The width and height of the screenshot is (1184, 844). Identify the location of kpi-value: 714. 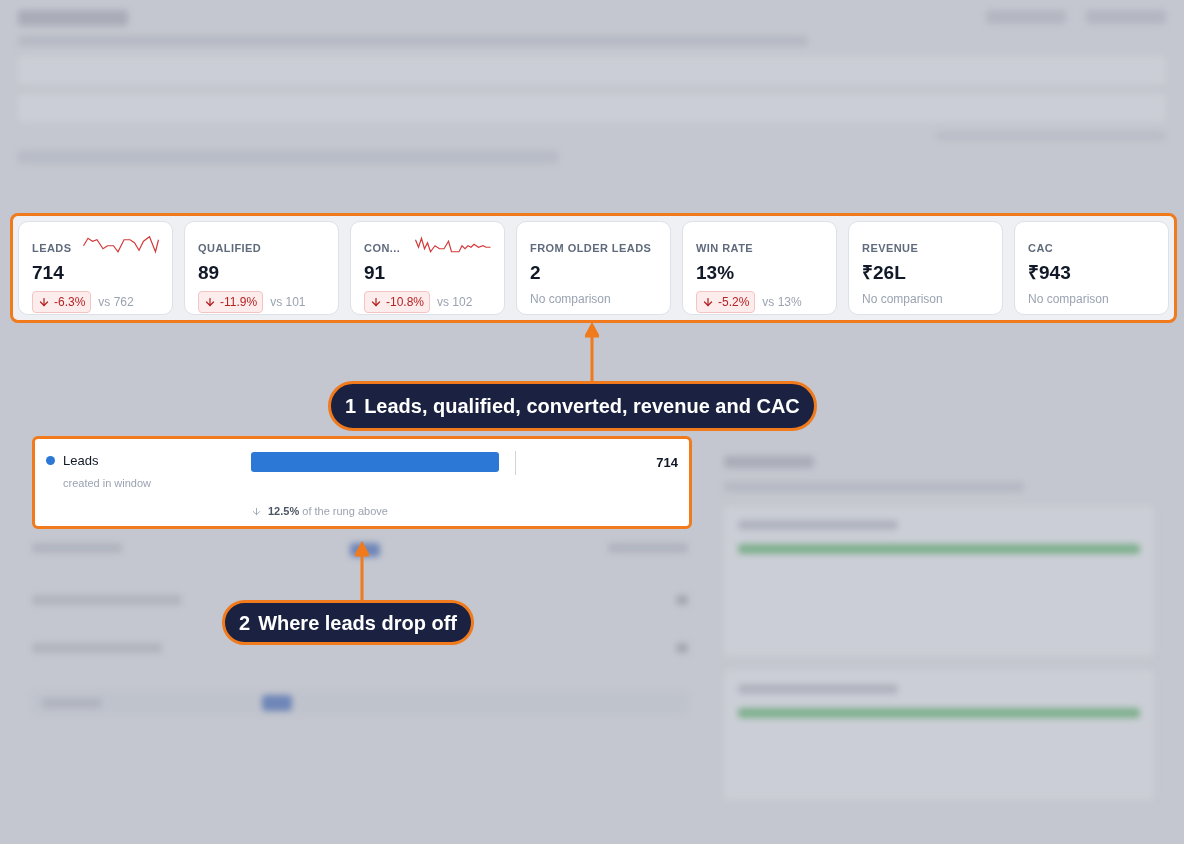
(48, 273).